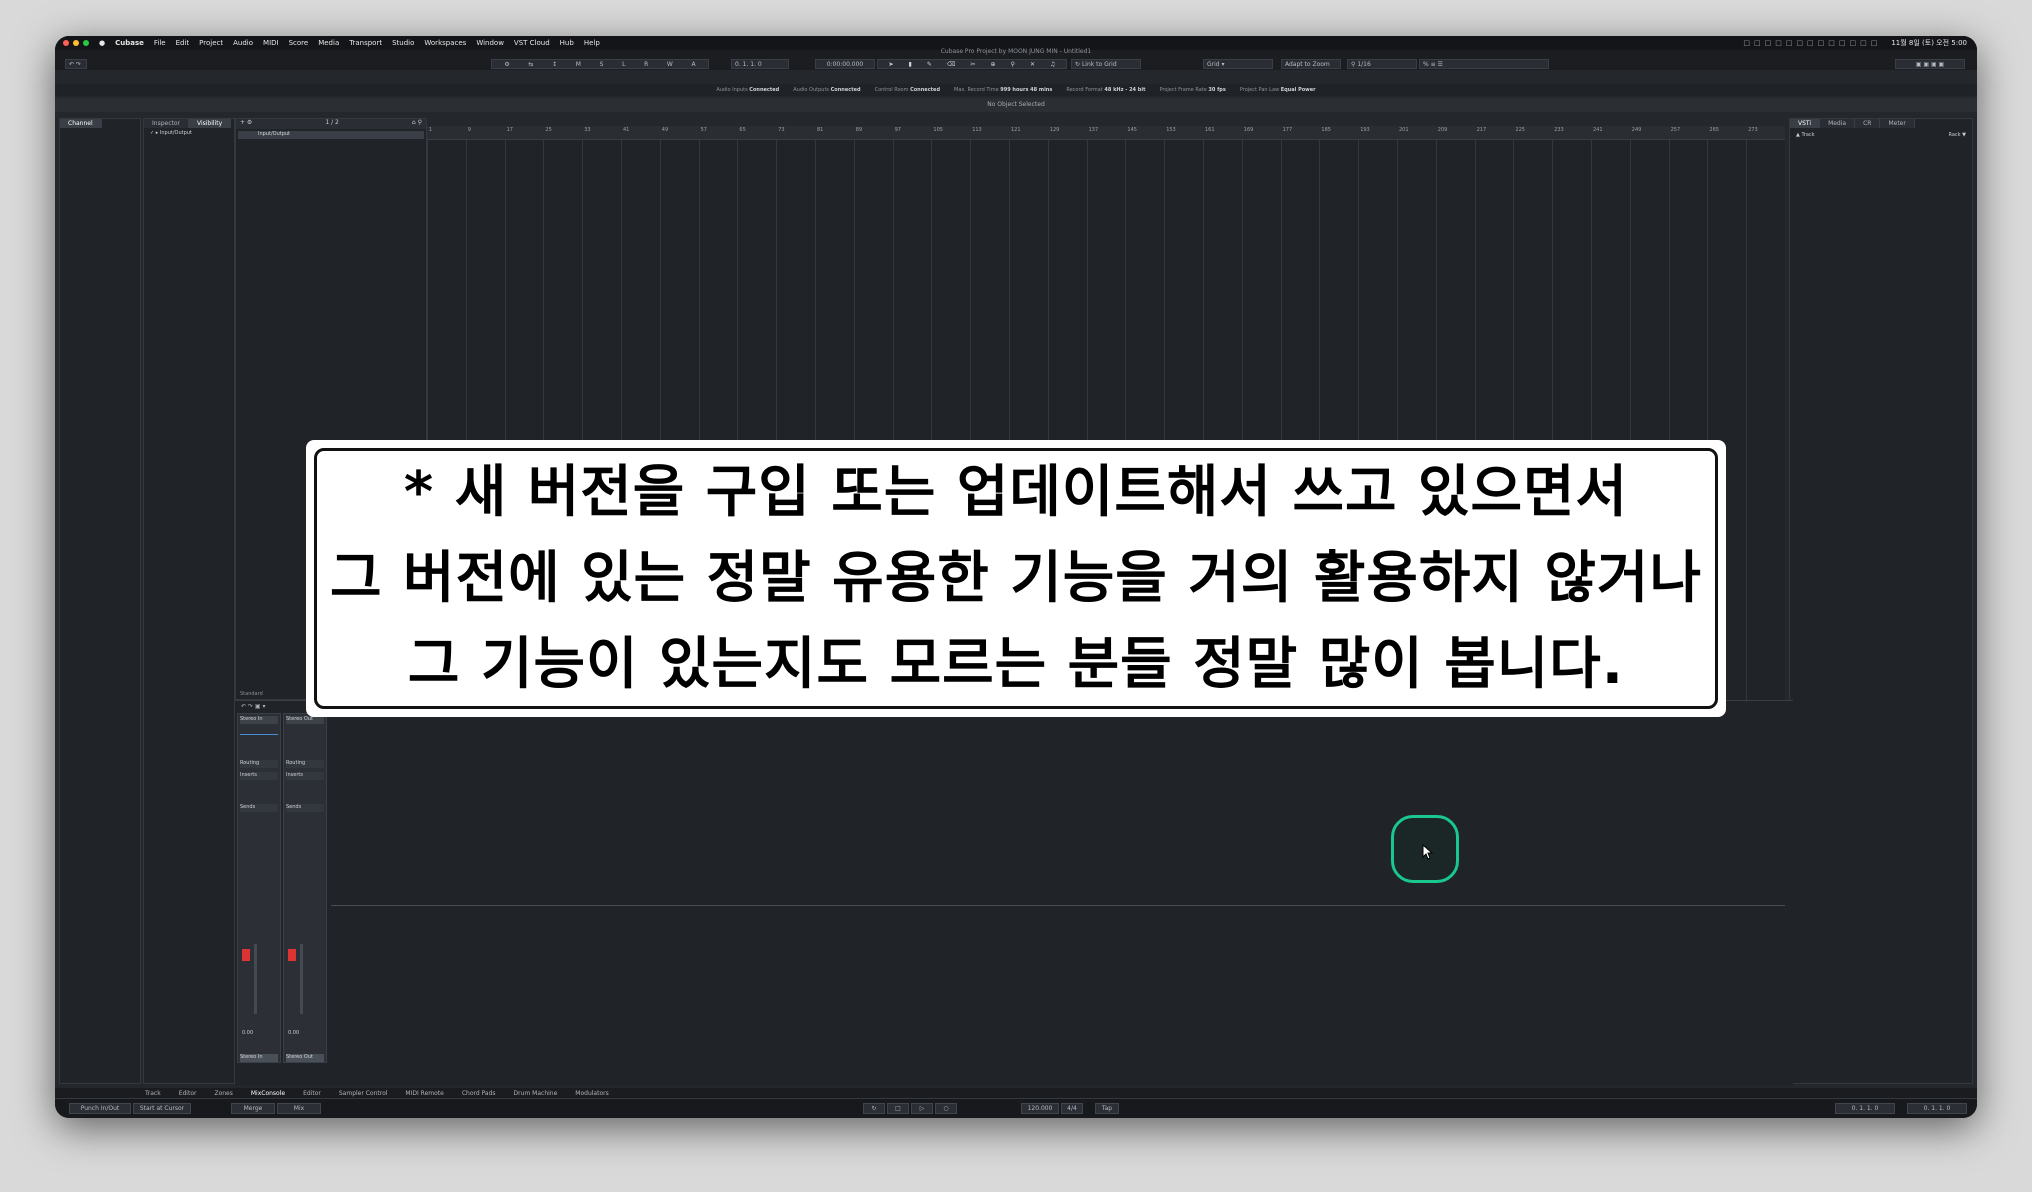 The width and height of the screenshot is (2032, 1192). I want to click on tab-editor-left: Editor, so click(188, 1093).